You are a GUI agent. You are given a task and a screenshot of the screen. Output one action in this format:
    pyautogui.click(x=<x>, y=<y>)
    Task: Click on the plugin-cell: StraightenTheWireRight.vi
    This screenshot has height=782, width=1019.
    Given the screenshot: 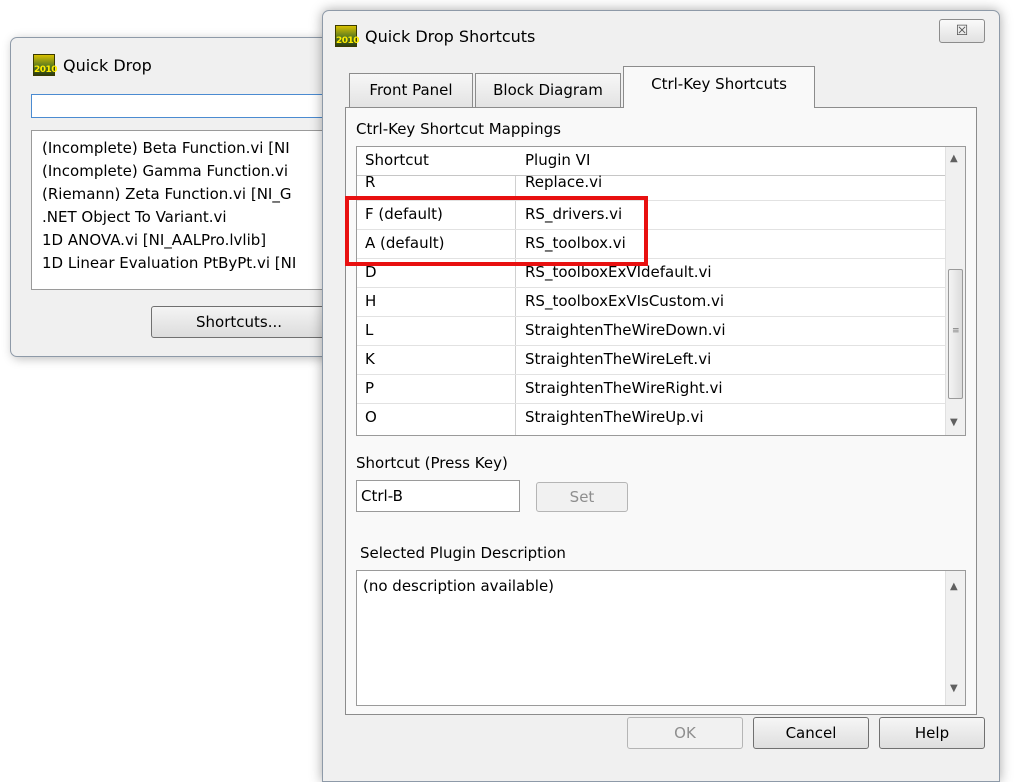 What is the action you would take?
    pyautogui.click(x=624, y=388)
    